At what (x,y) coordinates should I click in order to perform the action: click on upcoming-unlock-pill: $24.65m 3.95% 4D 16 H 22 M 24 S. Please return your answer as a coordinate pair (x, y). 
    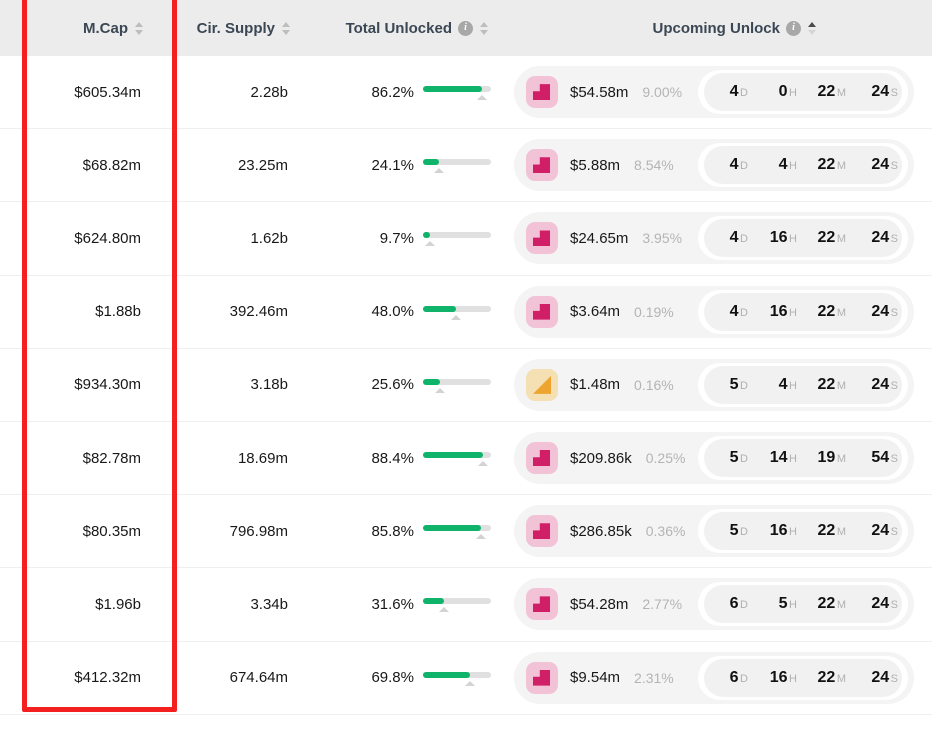
    Looking at the image, I should click on (714, 238).